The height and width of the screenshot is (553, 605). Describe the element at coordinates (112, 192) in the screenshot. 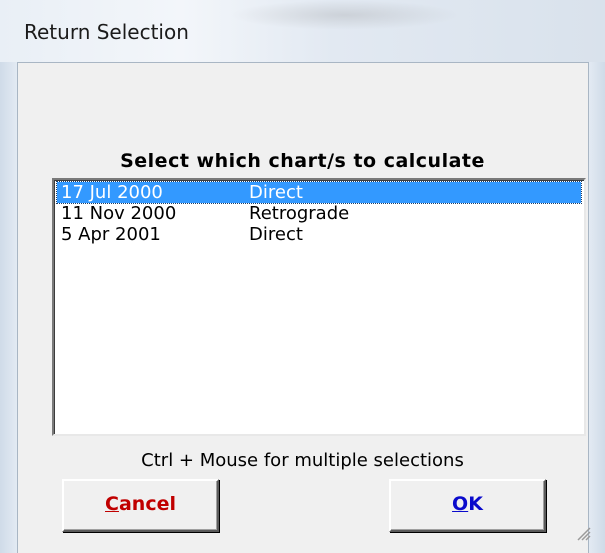

I see `list-item-date: 17 Jul 2000` at that location.